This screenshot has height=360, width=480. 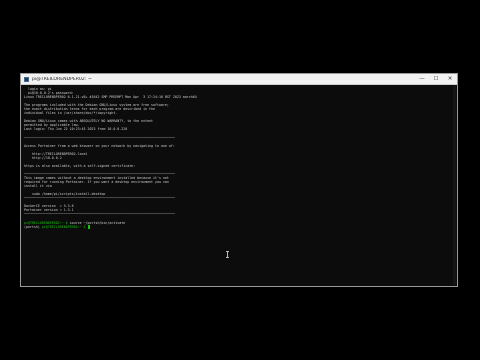 What do you see at coordinates (64, 226) in the screenshot?
I see `prompt-user: pi@TREILORENDPER02:~ $` at bounding box center [64, 226].